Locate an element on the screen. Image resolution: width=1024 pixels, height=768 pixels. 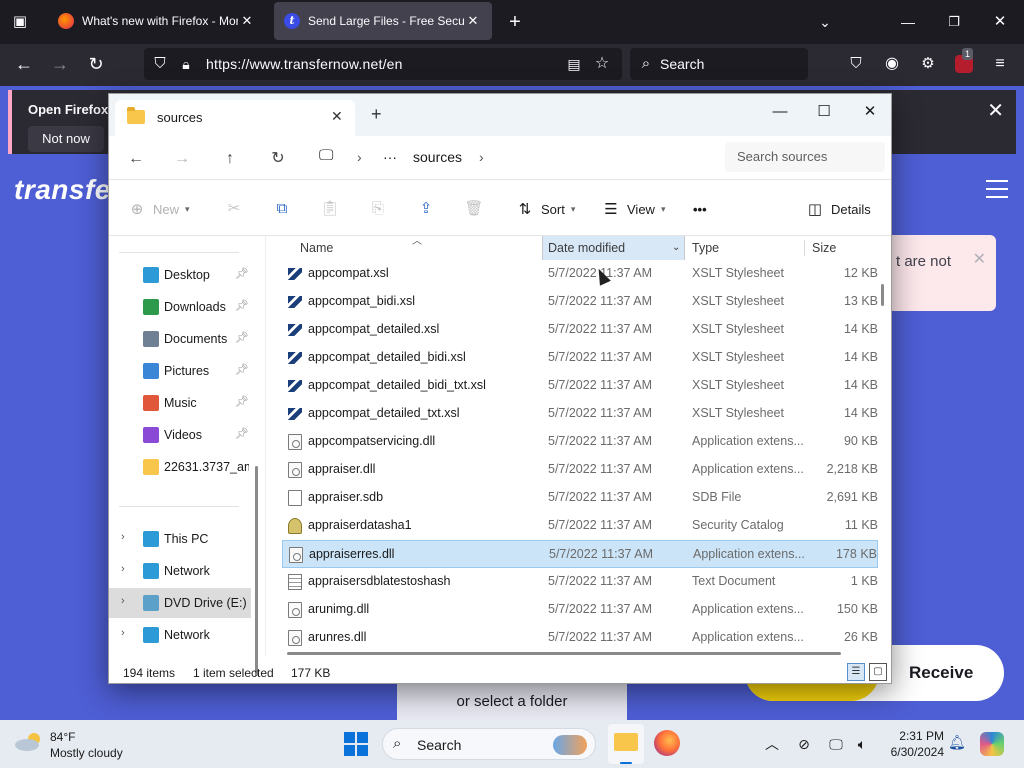
file-list-scrollbar is located at coordinates (882, 295).